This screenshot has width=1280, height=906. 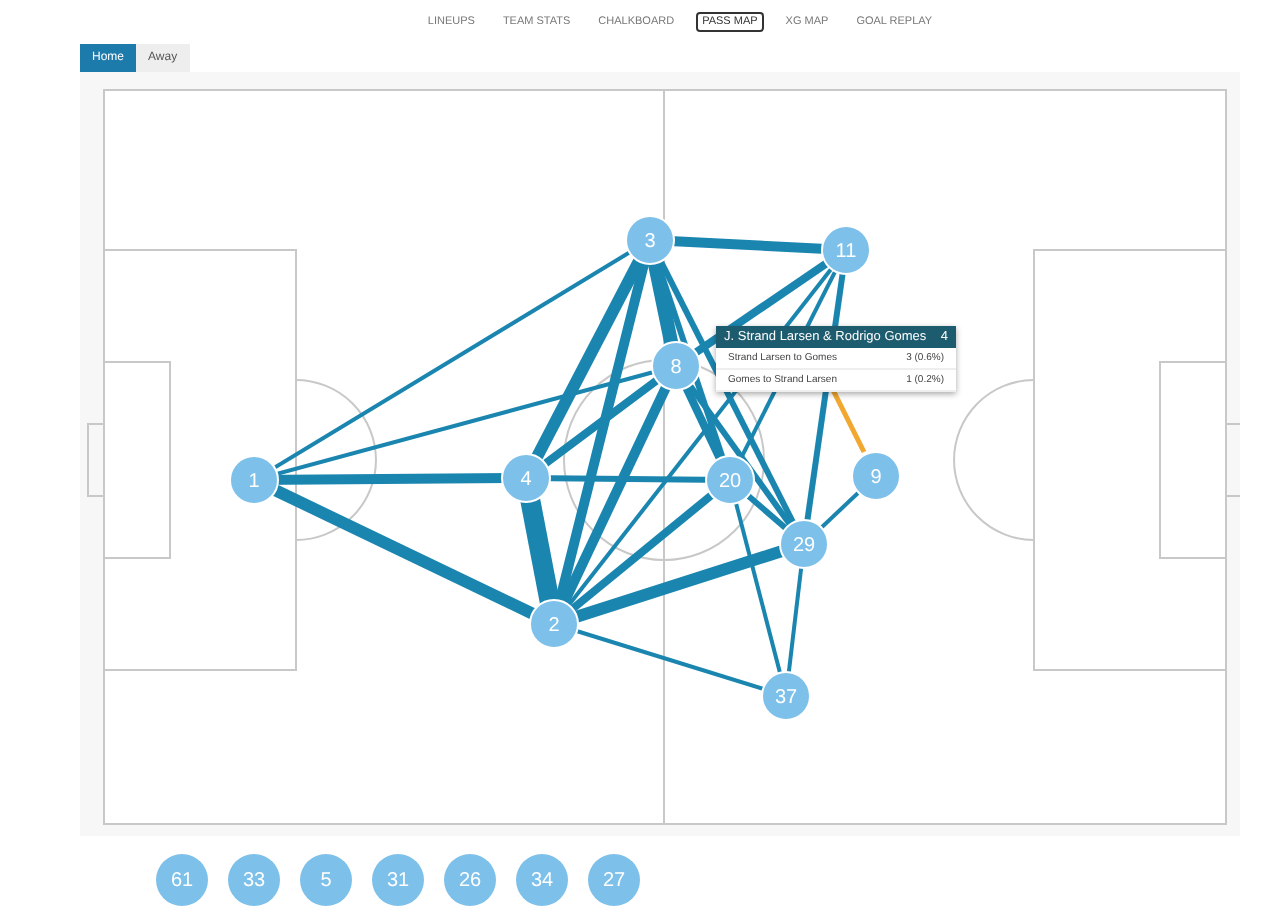 I want to click on player-node: 4, so click(x=526, y=478).